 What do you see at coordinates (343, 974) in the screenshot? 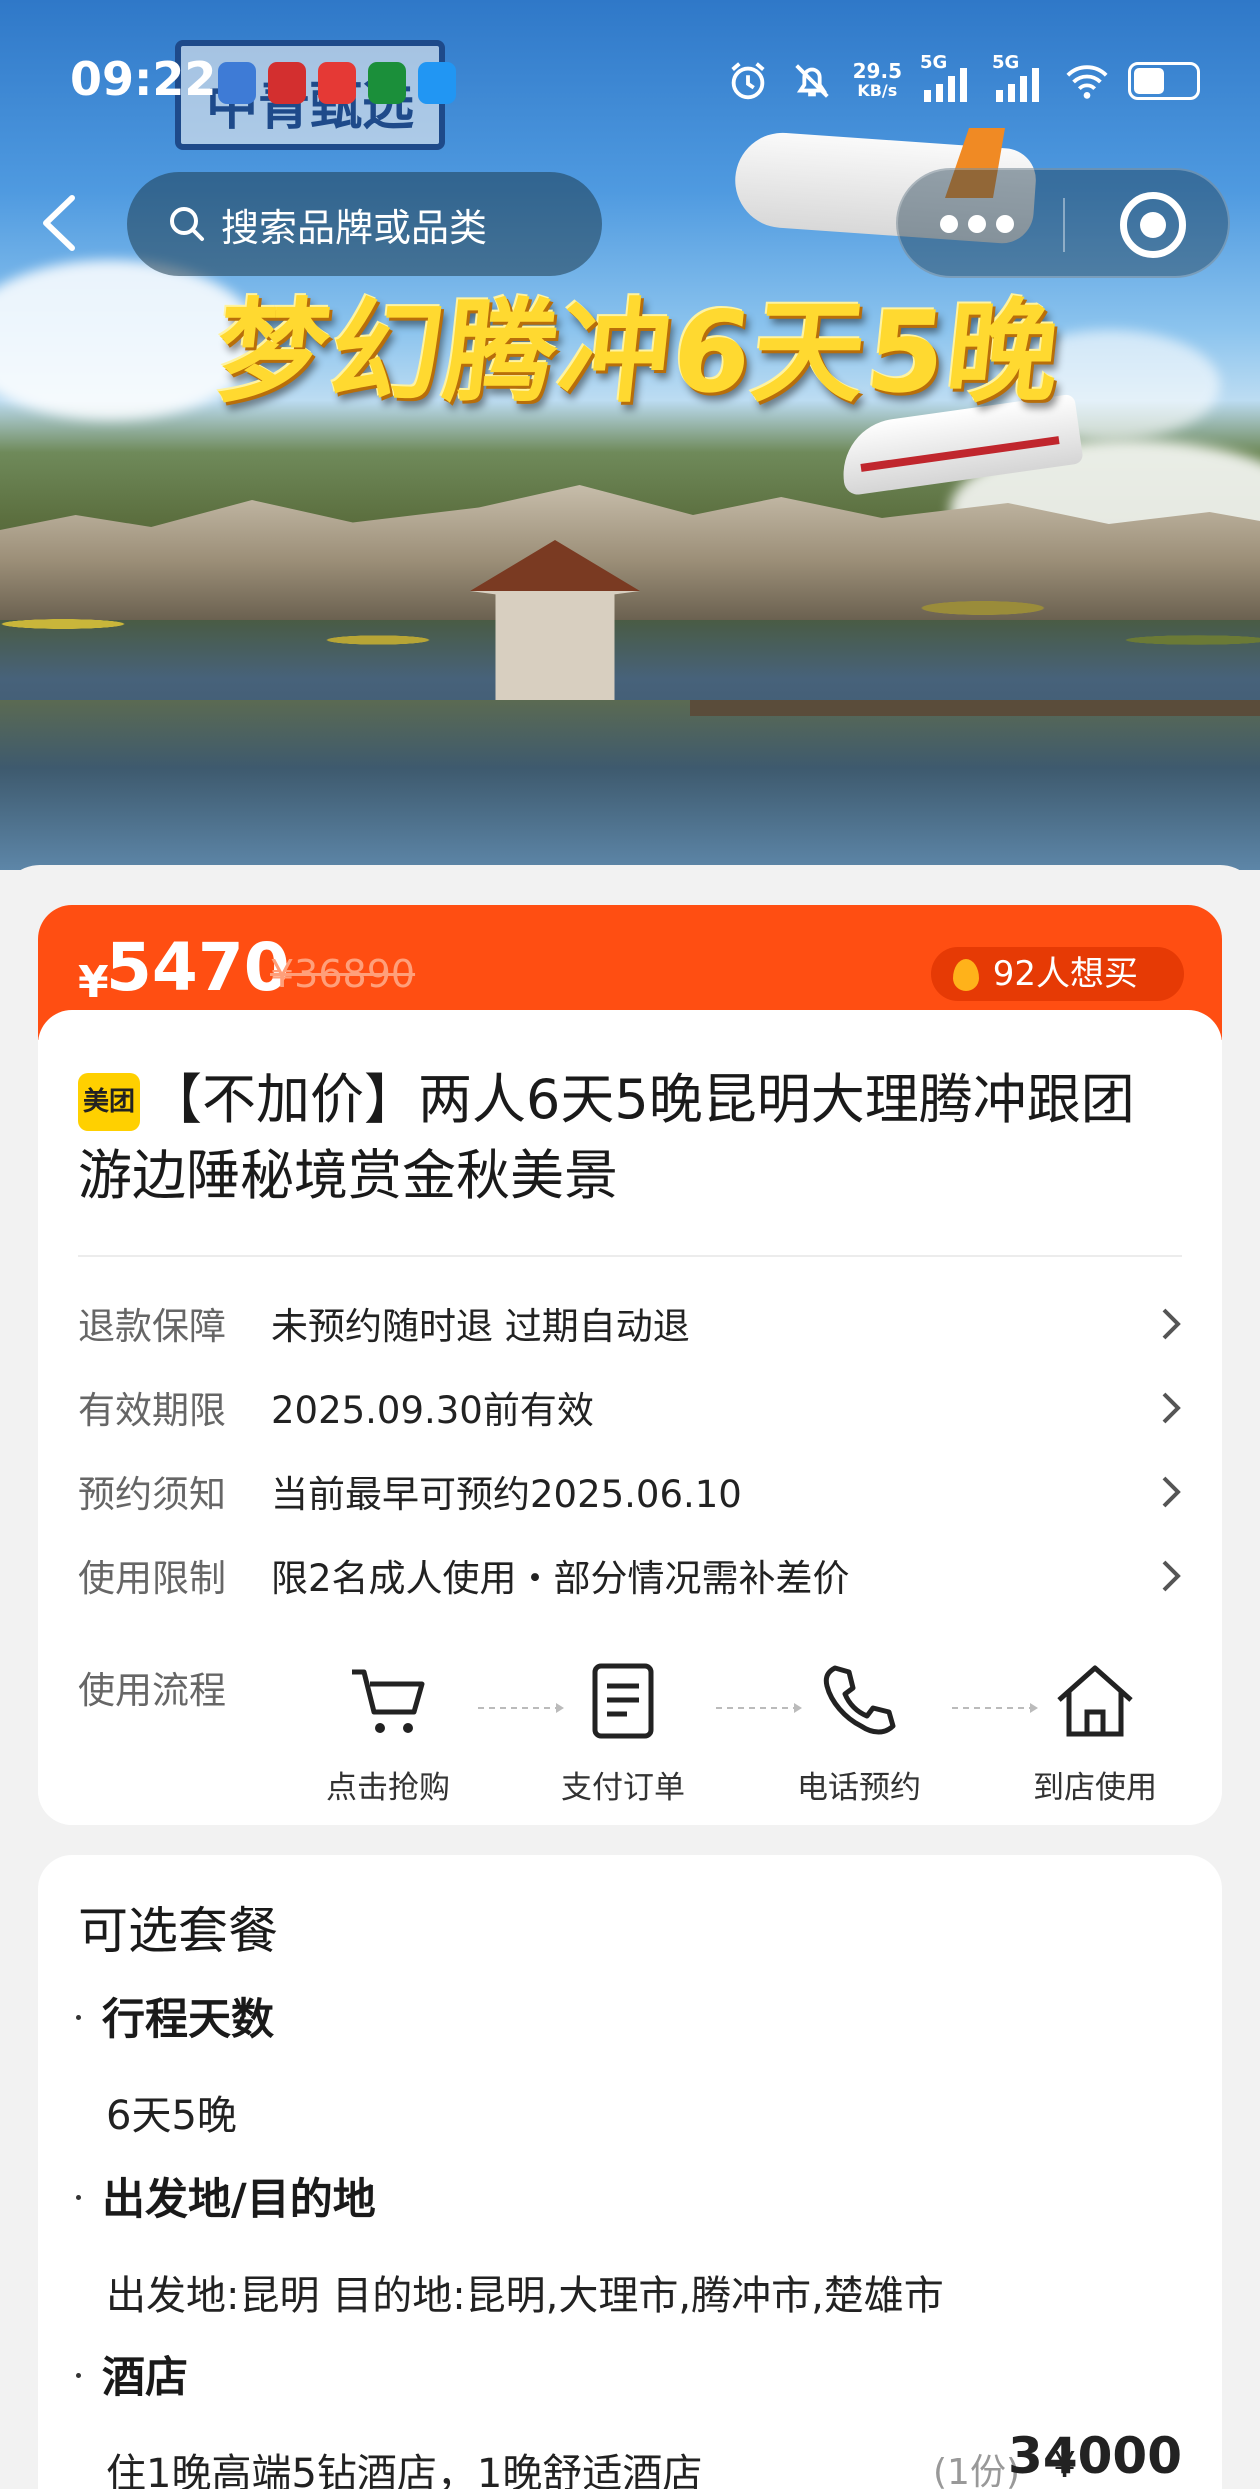
I see `original-price: ¥36890` at bounding box center [343, 974].